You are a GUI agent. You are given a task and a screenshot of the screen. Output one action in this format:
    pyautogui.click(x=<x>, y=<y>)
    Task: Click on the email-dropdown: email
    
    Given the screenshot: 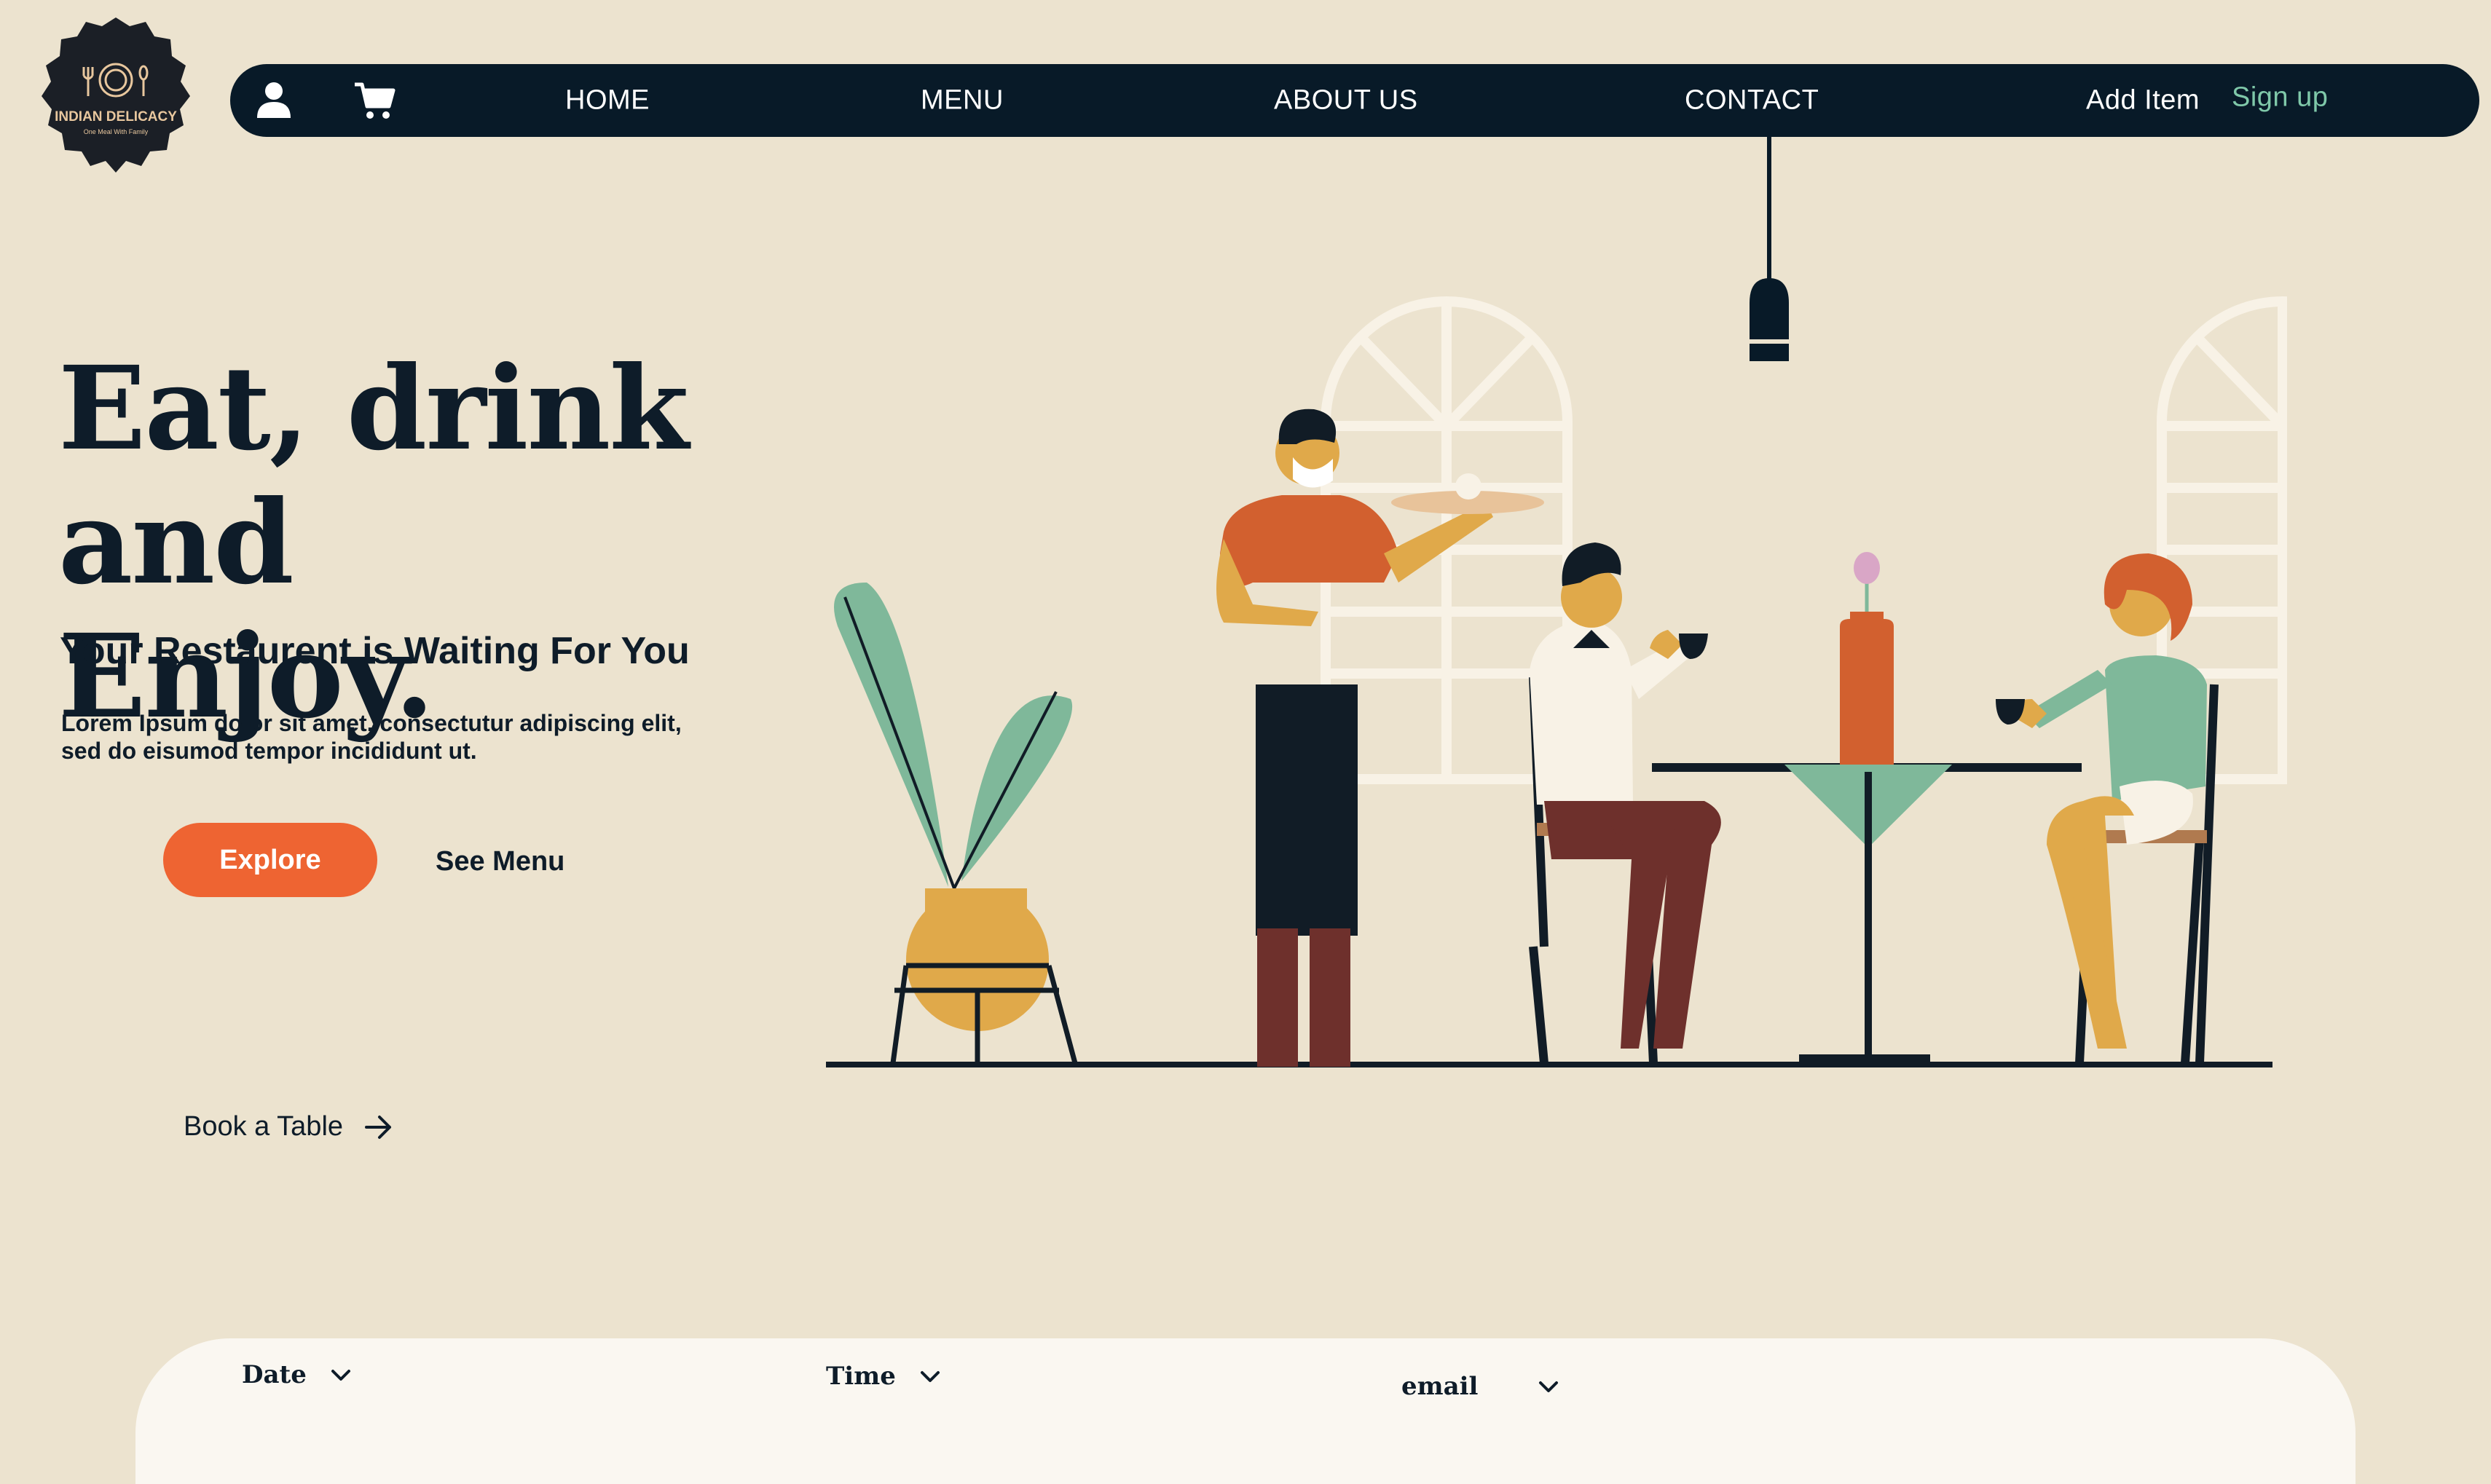 What is the action you would take?
    pyautogui.click(x=1481, y=1386)
    